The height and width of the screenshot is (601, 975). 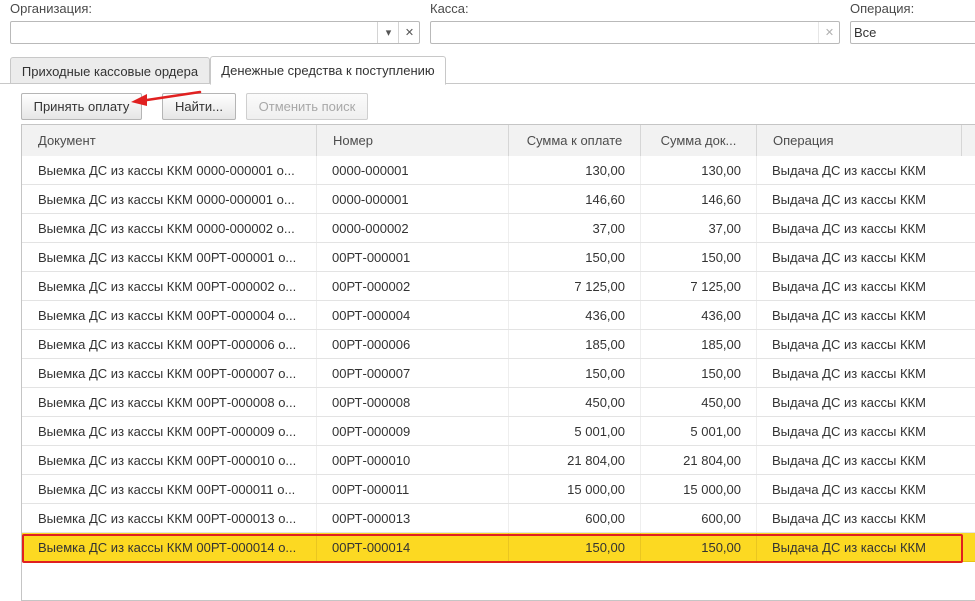 What do you see at coordinates (699, 518) in the screenshot?
I see `cell-sum-doc: 600,00` at bounding box center [699, 518].